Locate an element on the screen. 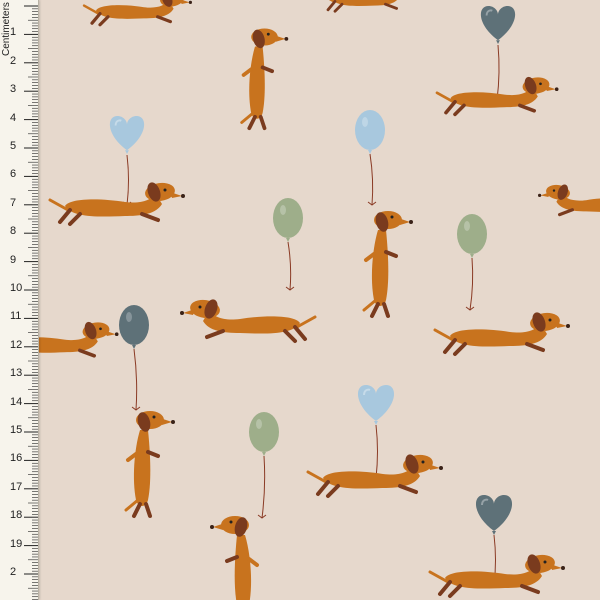  ruler-number: 11 is located at coordinates (16, 316).